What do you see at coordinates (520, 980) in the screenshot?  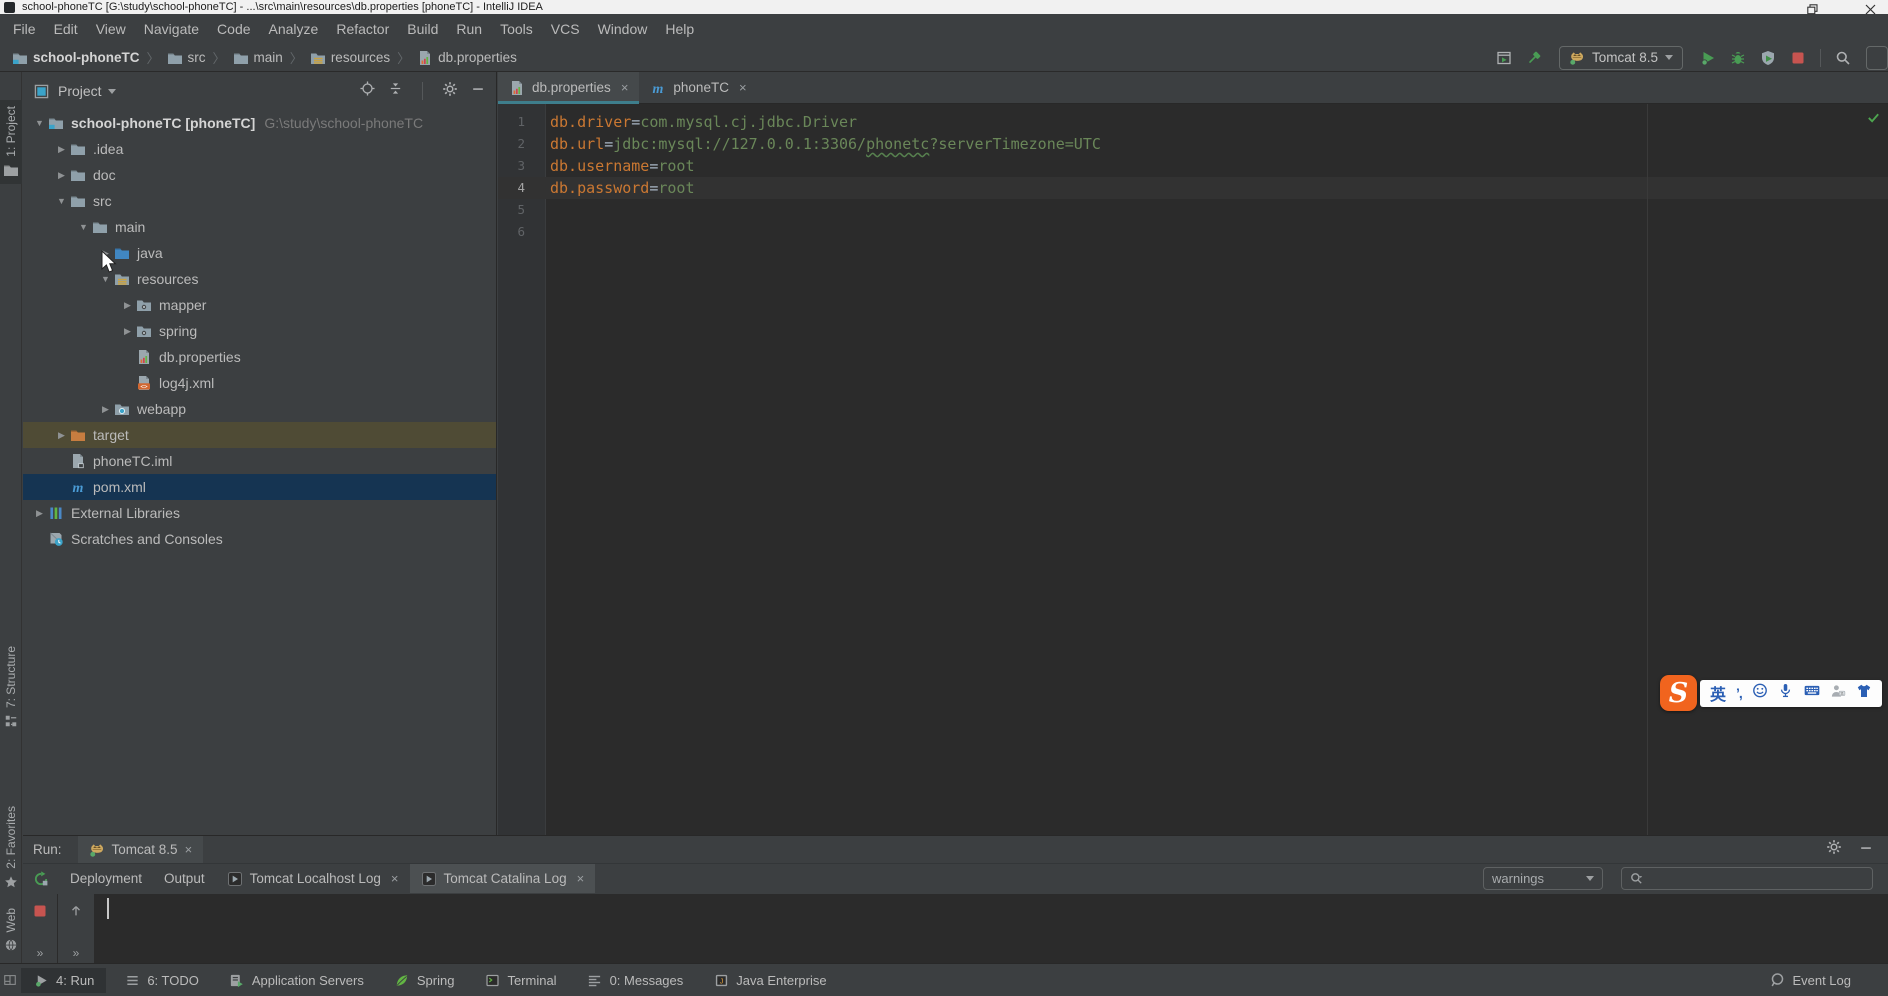 I see `statusbar-terminal: Terminal` at bounding box center [520, 980].